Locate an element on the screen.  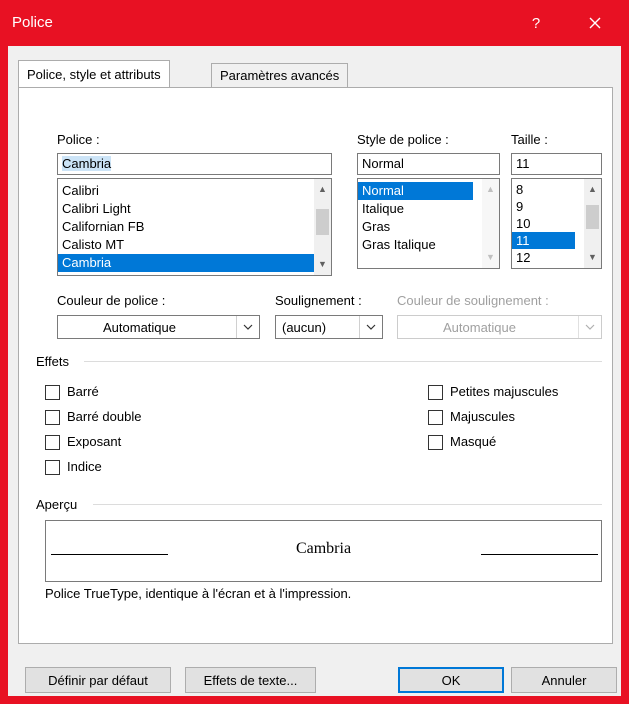
style-list-scrollbar: ▲ ▼ is located at coordinates (490, 223).